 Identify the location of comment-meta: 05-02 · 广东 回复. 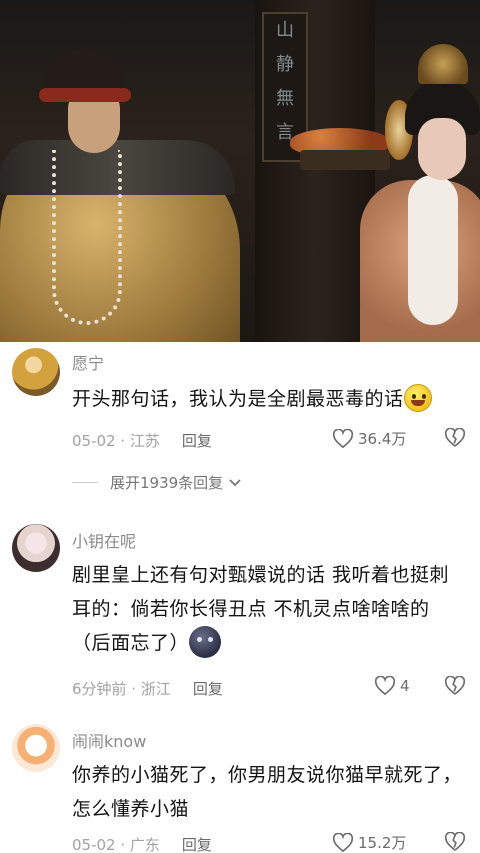
(142, 843).